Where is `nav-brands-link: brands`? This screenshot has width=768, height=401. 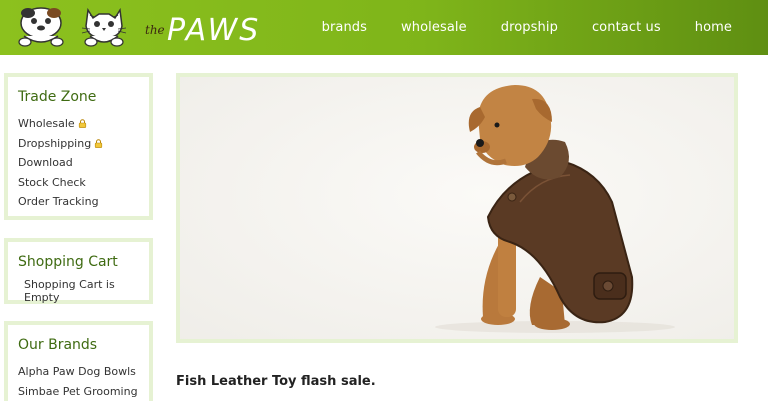
nav-brands-link: brands is located at coordinates (344, 27).